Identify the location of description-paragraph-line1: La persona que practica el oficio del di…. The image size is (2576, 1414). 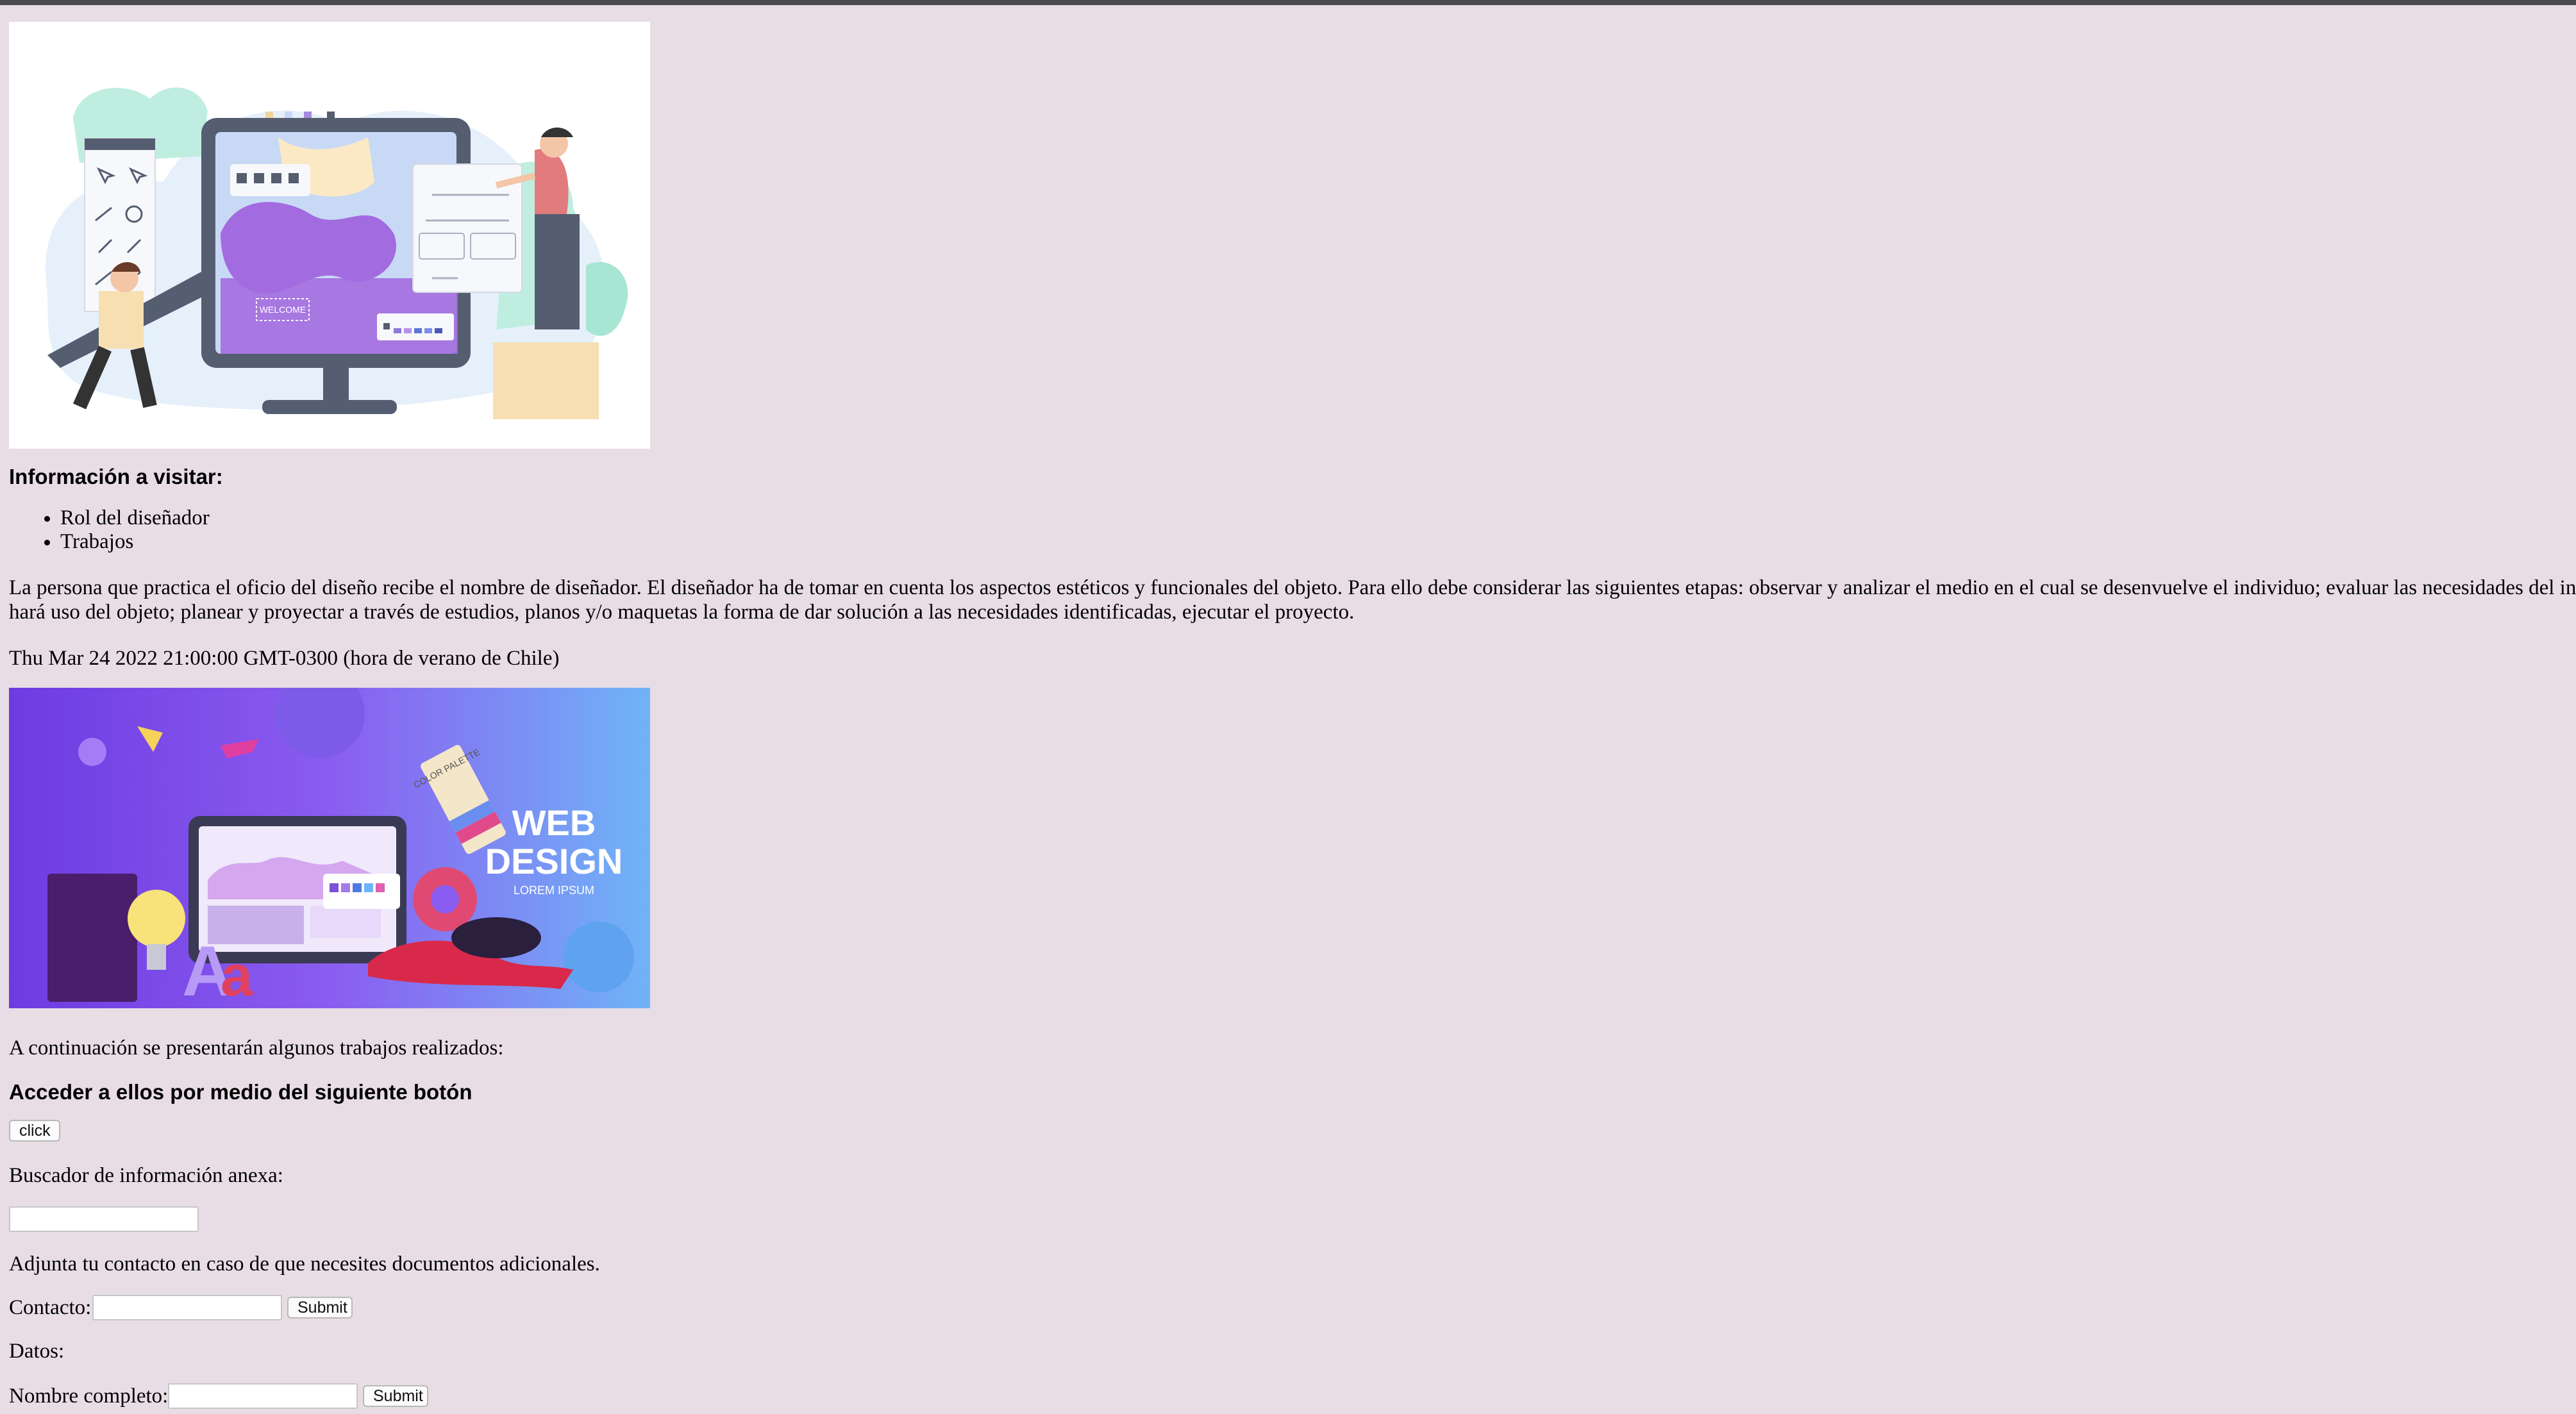
(1292, 588).